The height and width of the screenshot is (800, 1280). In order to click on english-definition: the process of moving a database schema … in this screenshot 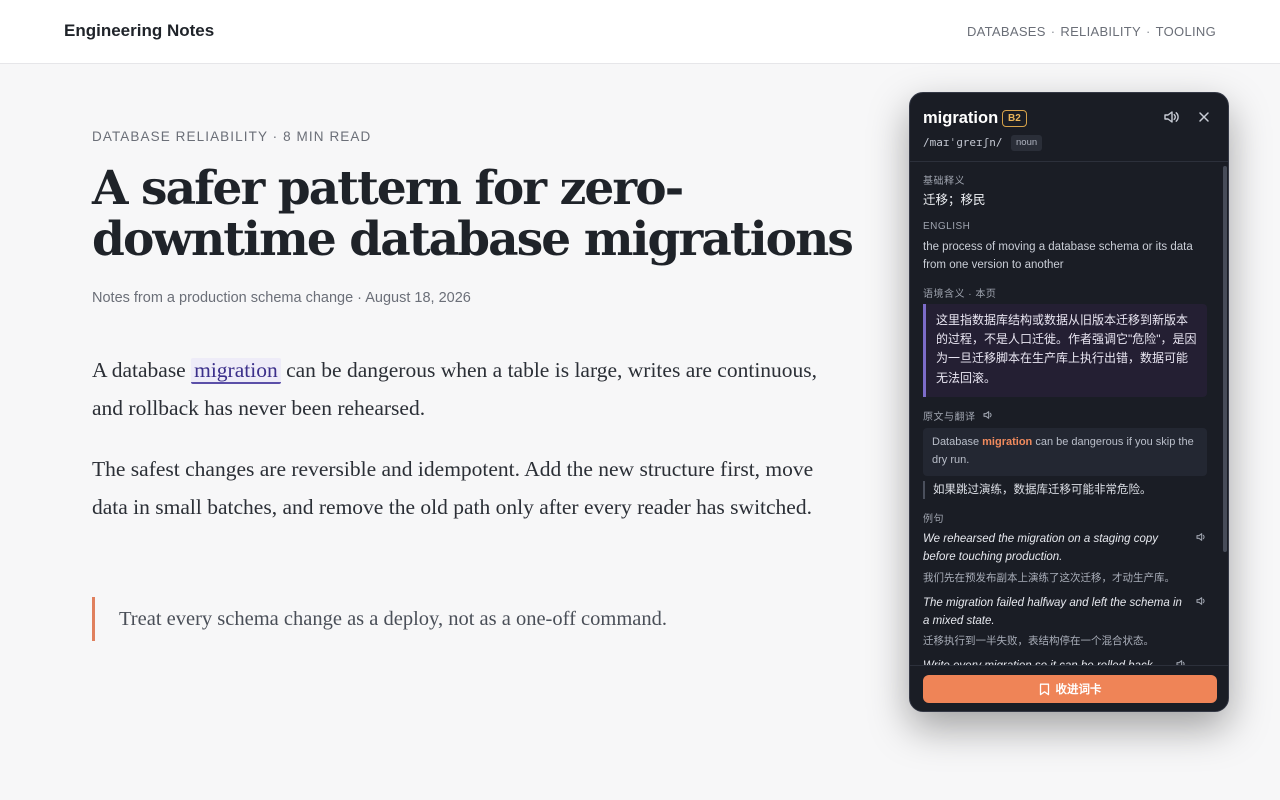, I will do `click(1058, 256)`.